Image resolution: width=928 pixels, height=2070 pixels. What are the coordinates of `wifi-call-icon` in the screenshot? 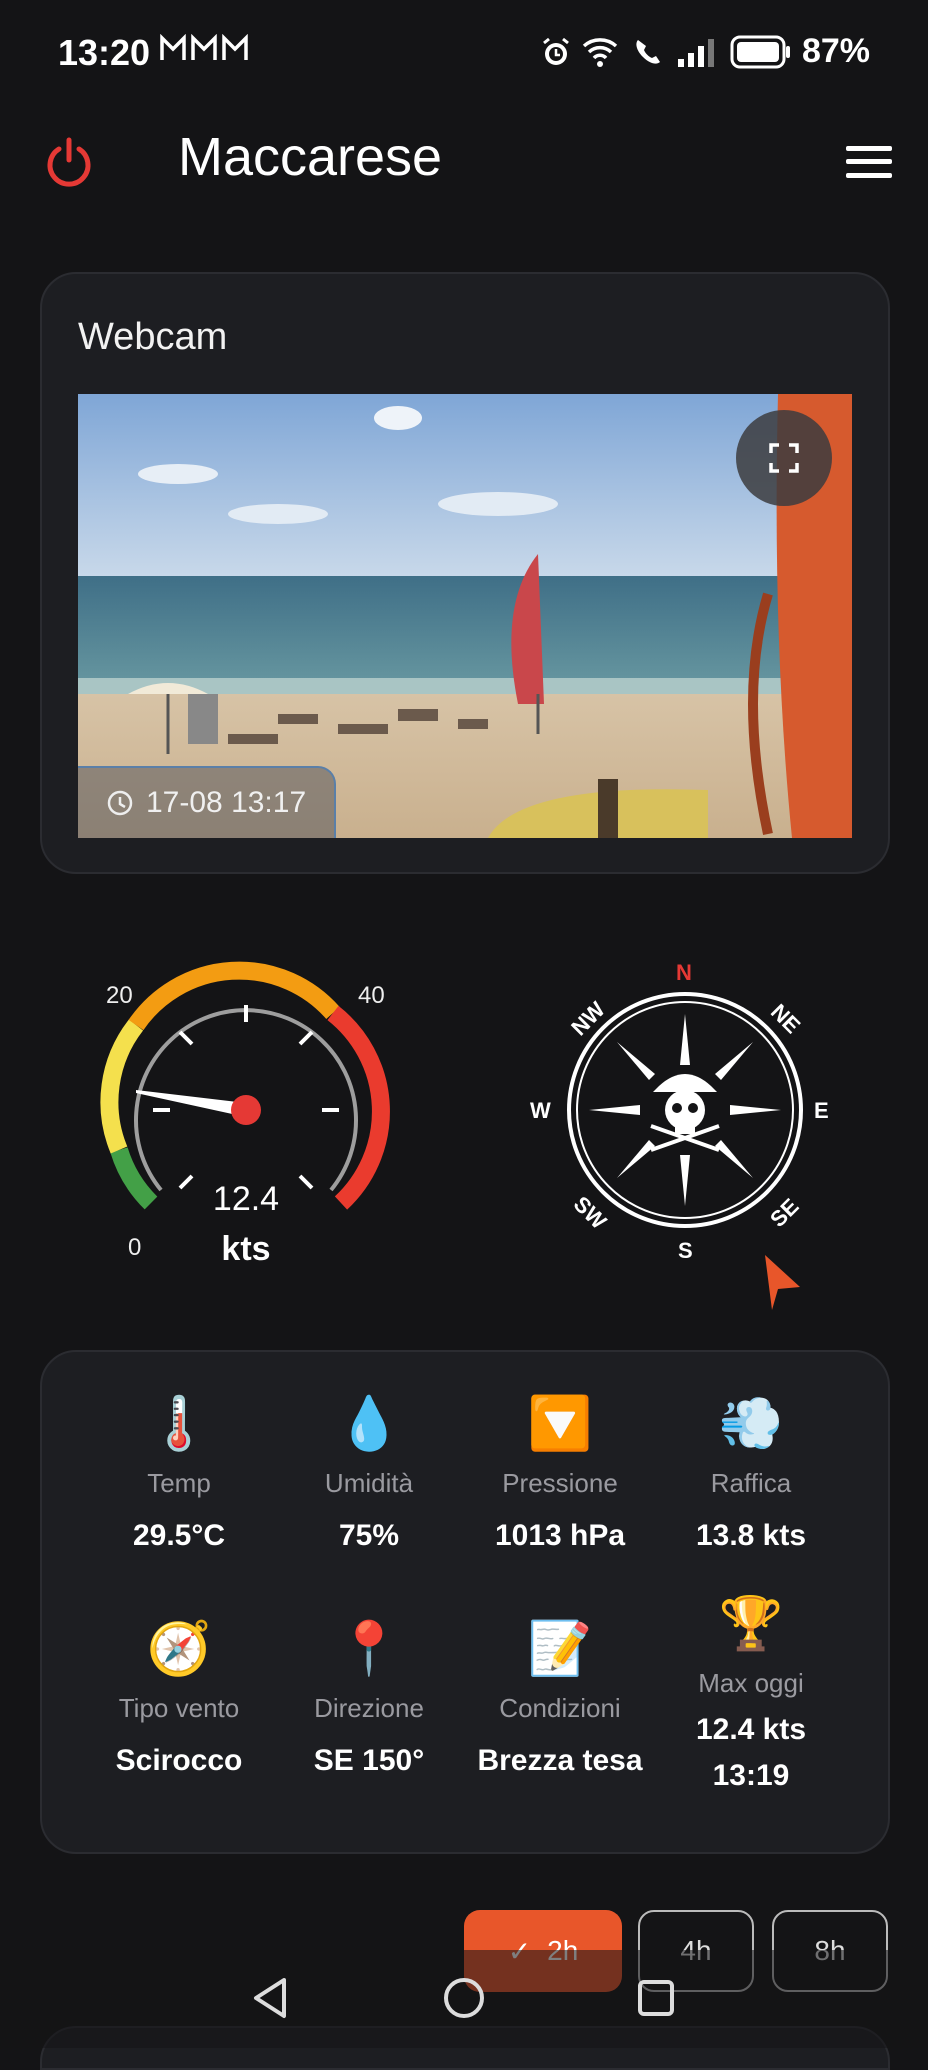 It's located at (648, 51).